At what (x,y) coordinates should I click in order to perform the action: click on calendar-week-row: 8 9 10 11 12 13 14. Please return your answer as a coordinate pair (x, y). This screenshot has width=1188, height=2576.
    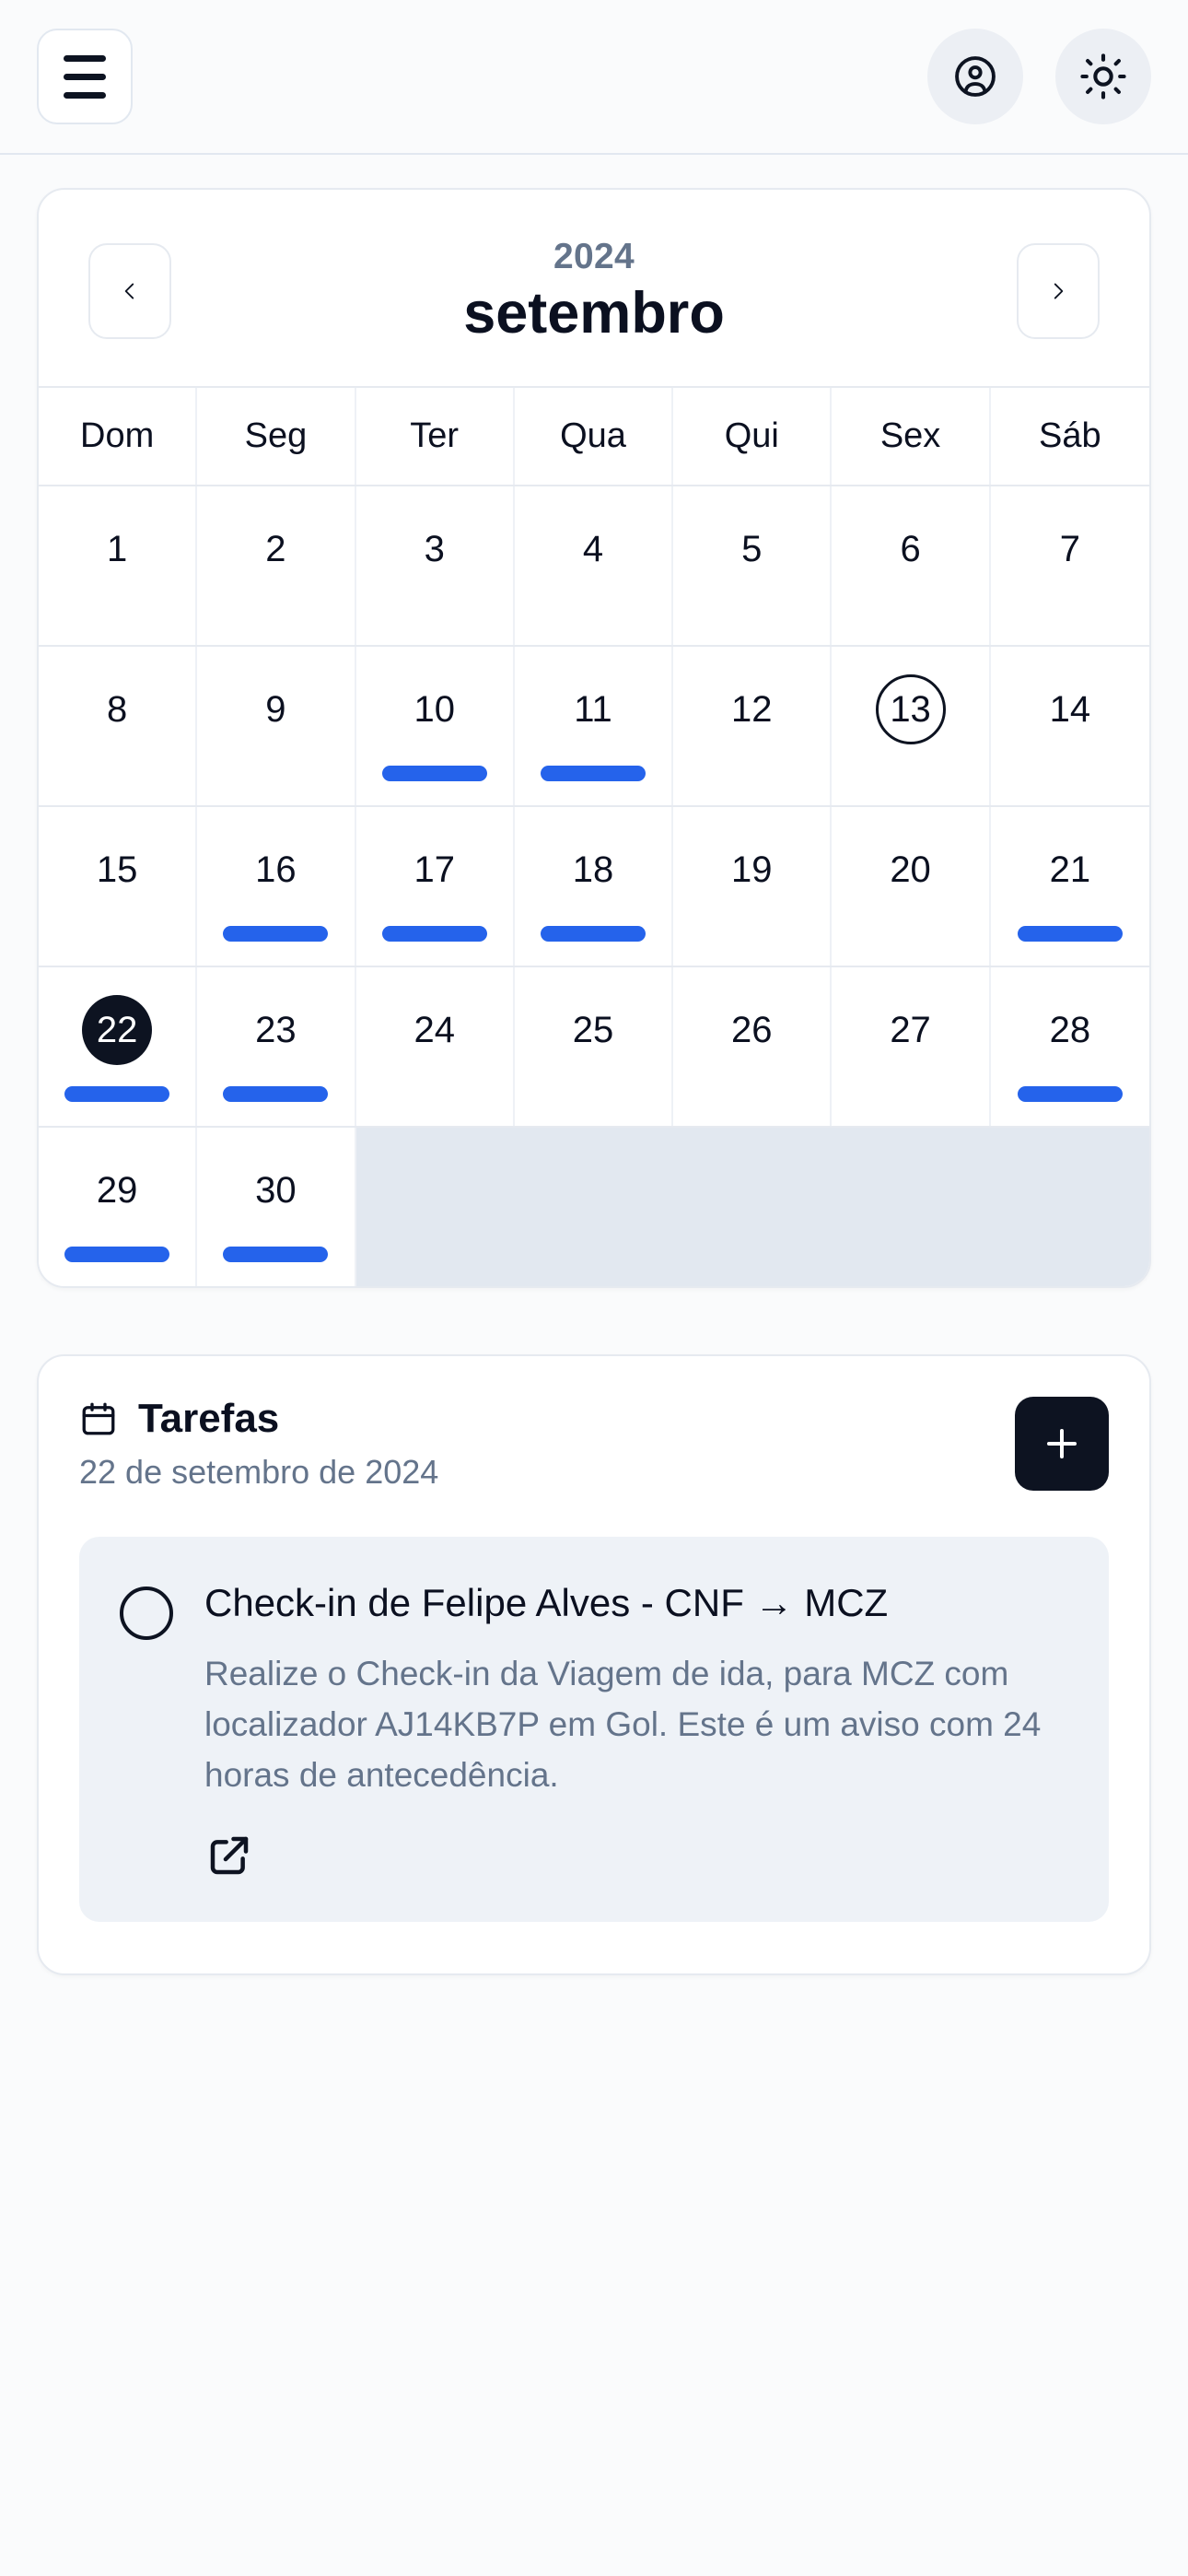
    Looking at the image, I should click on (594, 727).